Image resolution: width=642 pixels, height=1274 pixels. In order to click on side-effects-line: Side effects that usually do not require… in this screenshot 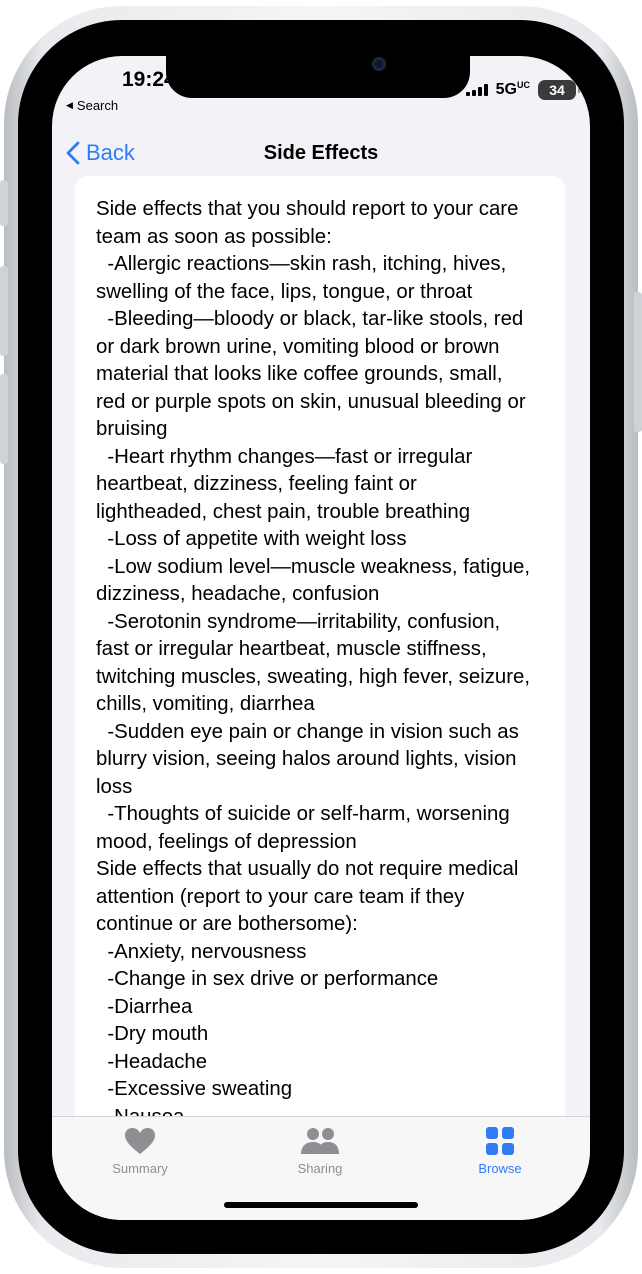, I will do `click(307, 869)`.